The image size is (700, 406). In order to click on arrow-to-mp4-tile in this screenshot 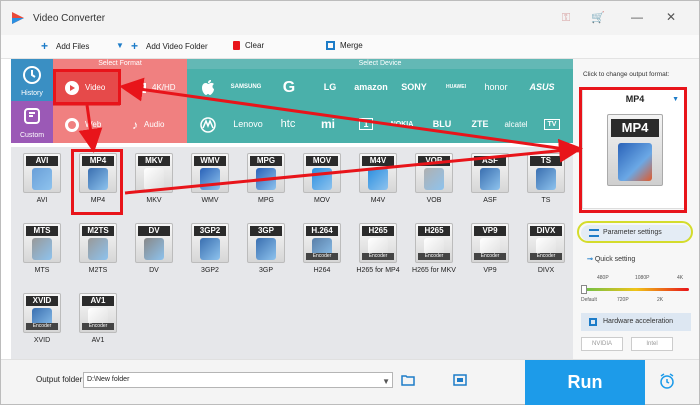, I will do `click(90, 128)`.